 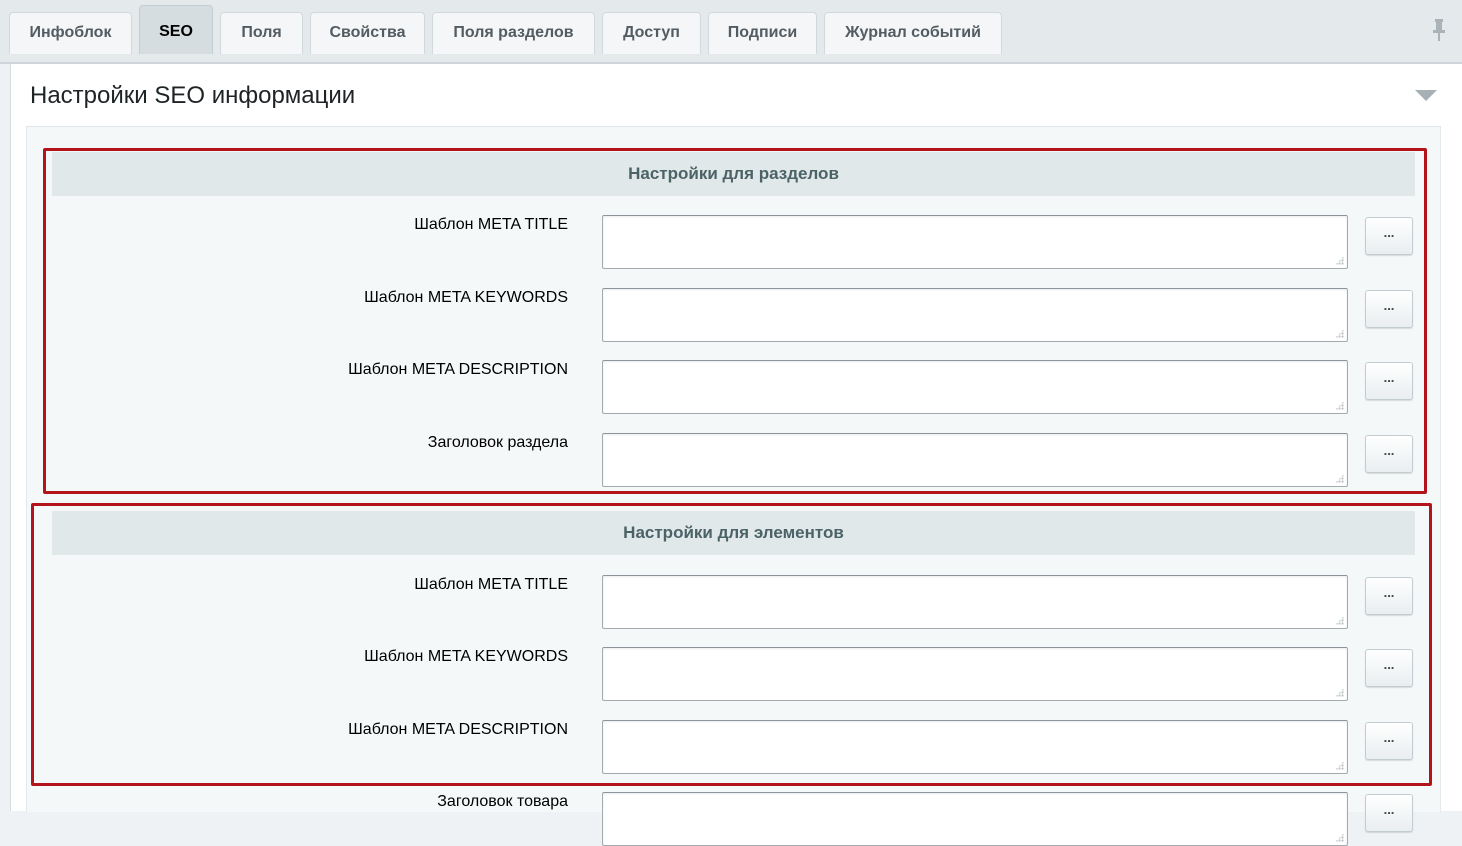 What do you see at coordinates (513, 33) in the screenshot?
I see `tab-section-fields: Поля разделов` at bounding box center [513, 33].